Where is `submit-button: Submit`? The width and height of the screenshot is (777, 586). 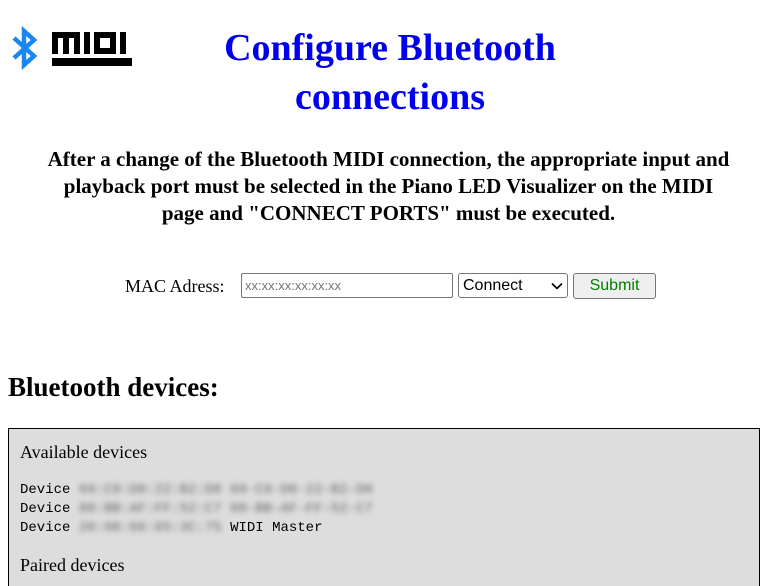 submit-button: Submit is located at coordinates (614, 286).